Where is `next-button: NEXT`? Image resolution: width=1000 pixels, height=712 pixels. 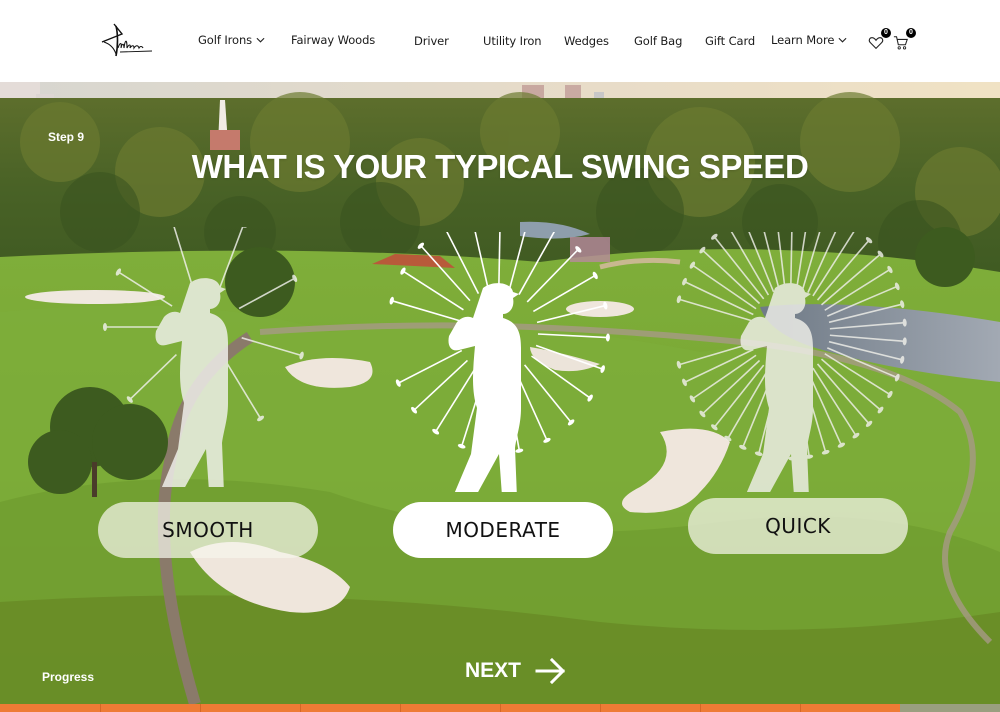
next-button: NEXT is located at coordinates (516, 671).